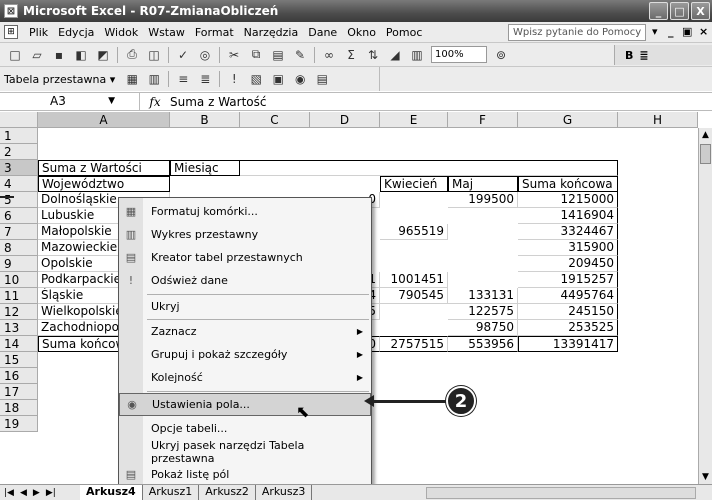 Image resolution: width=712 pixels, height=500 pixels. I want to click on sheet-tab-arkusz4: Arkusz4, so click(111, 492).